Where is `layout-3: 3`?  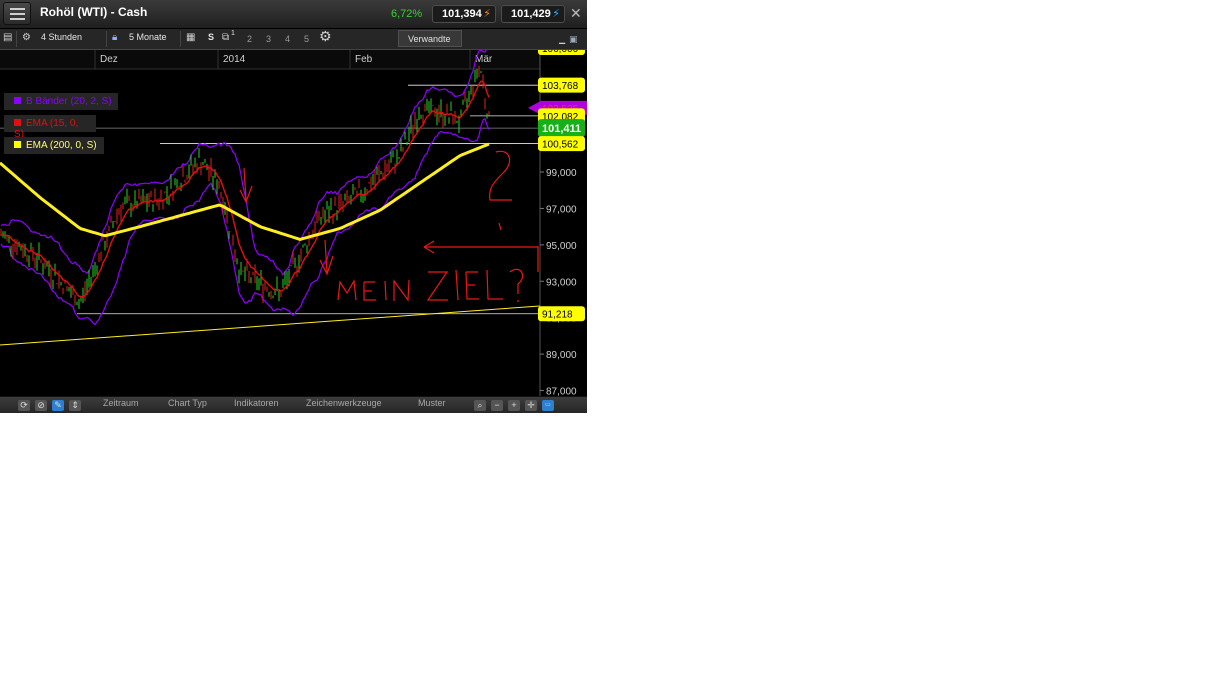
layout-3: 3 is located at coordinates (268, 39).